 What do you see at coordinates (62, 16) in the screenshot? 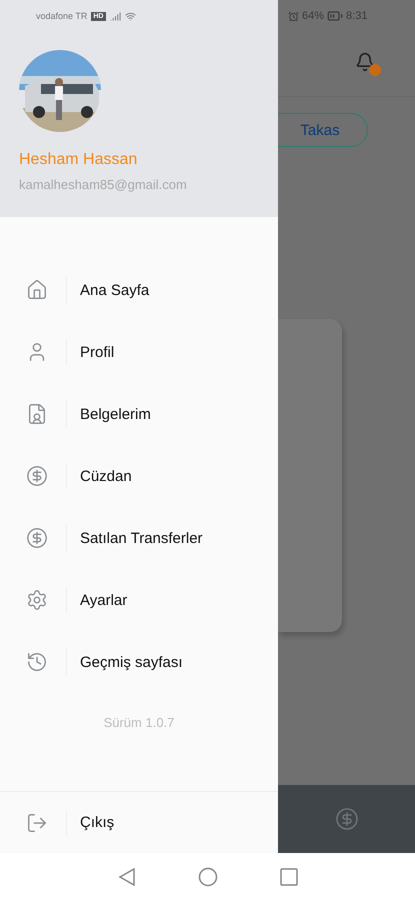
I see `carrier-name: vodafone TR` at bounding box center [62, 16].